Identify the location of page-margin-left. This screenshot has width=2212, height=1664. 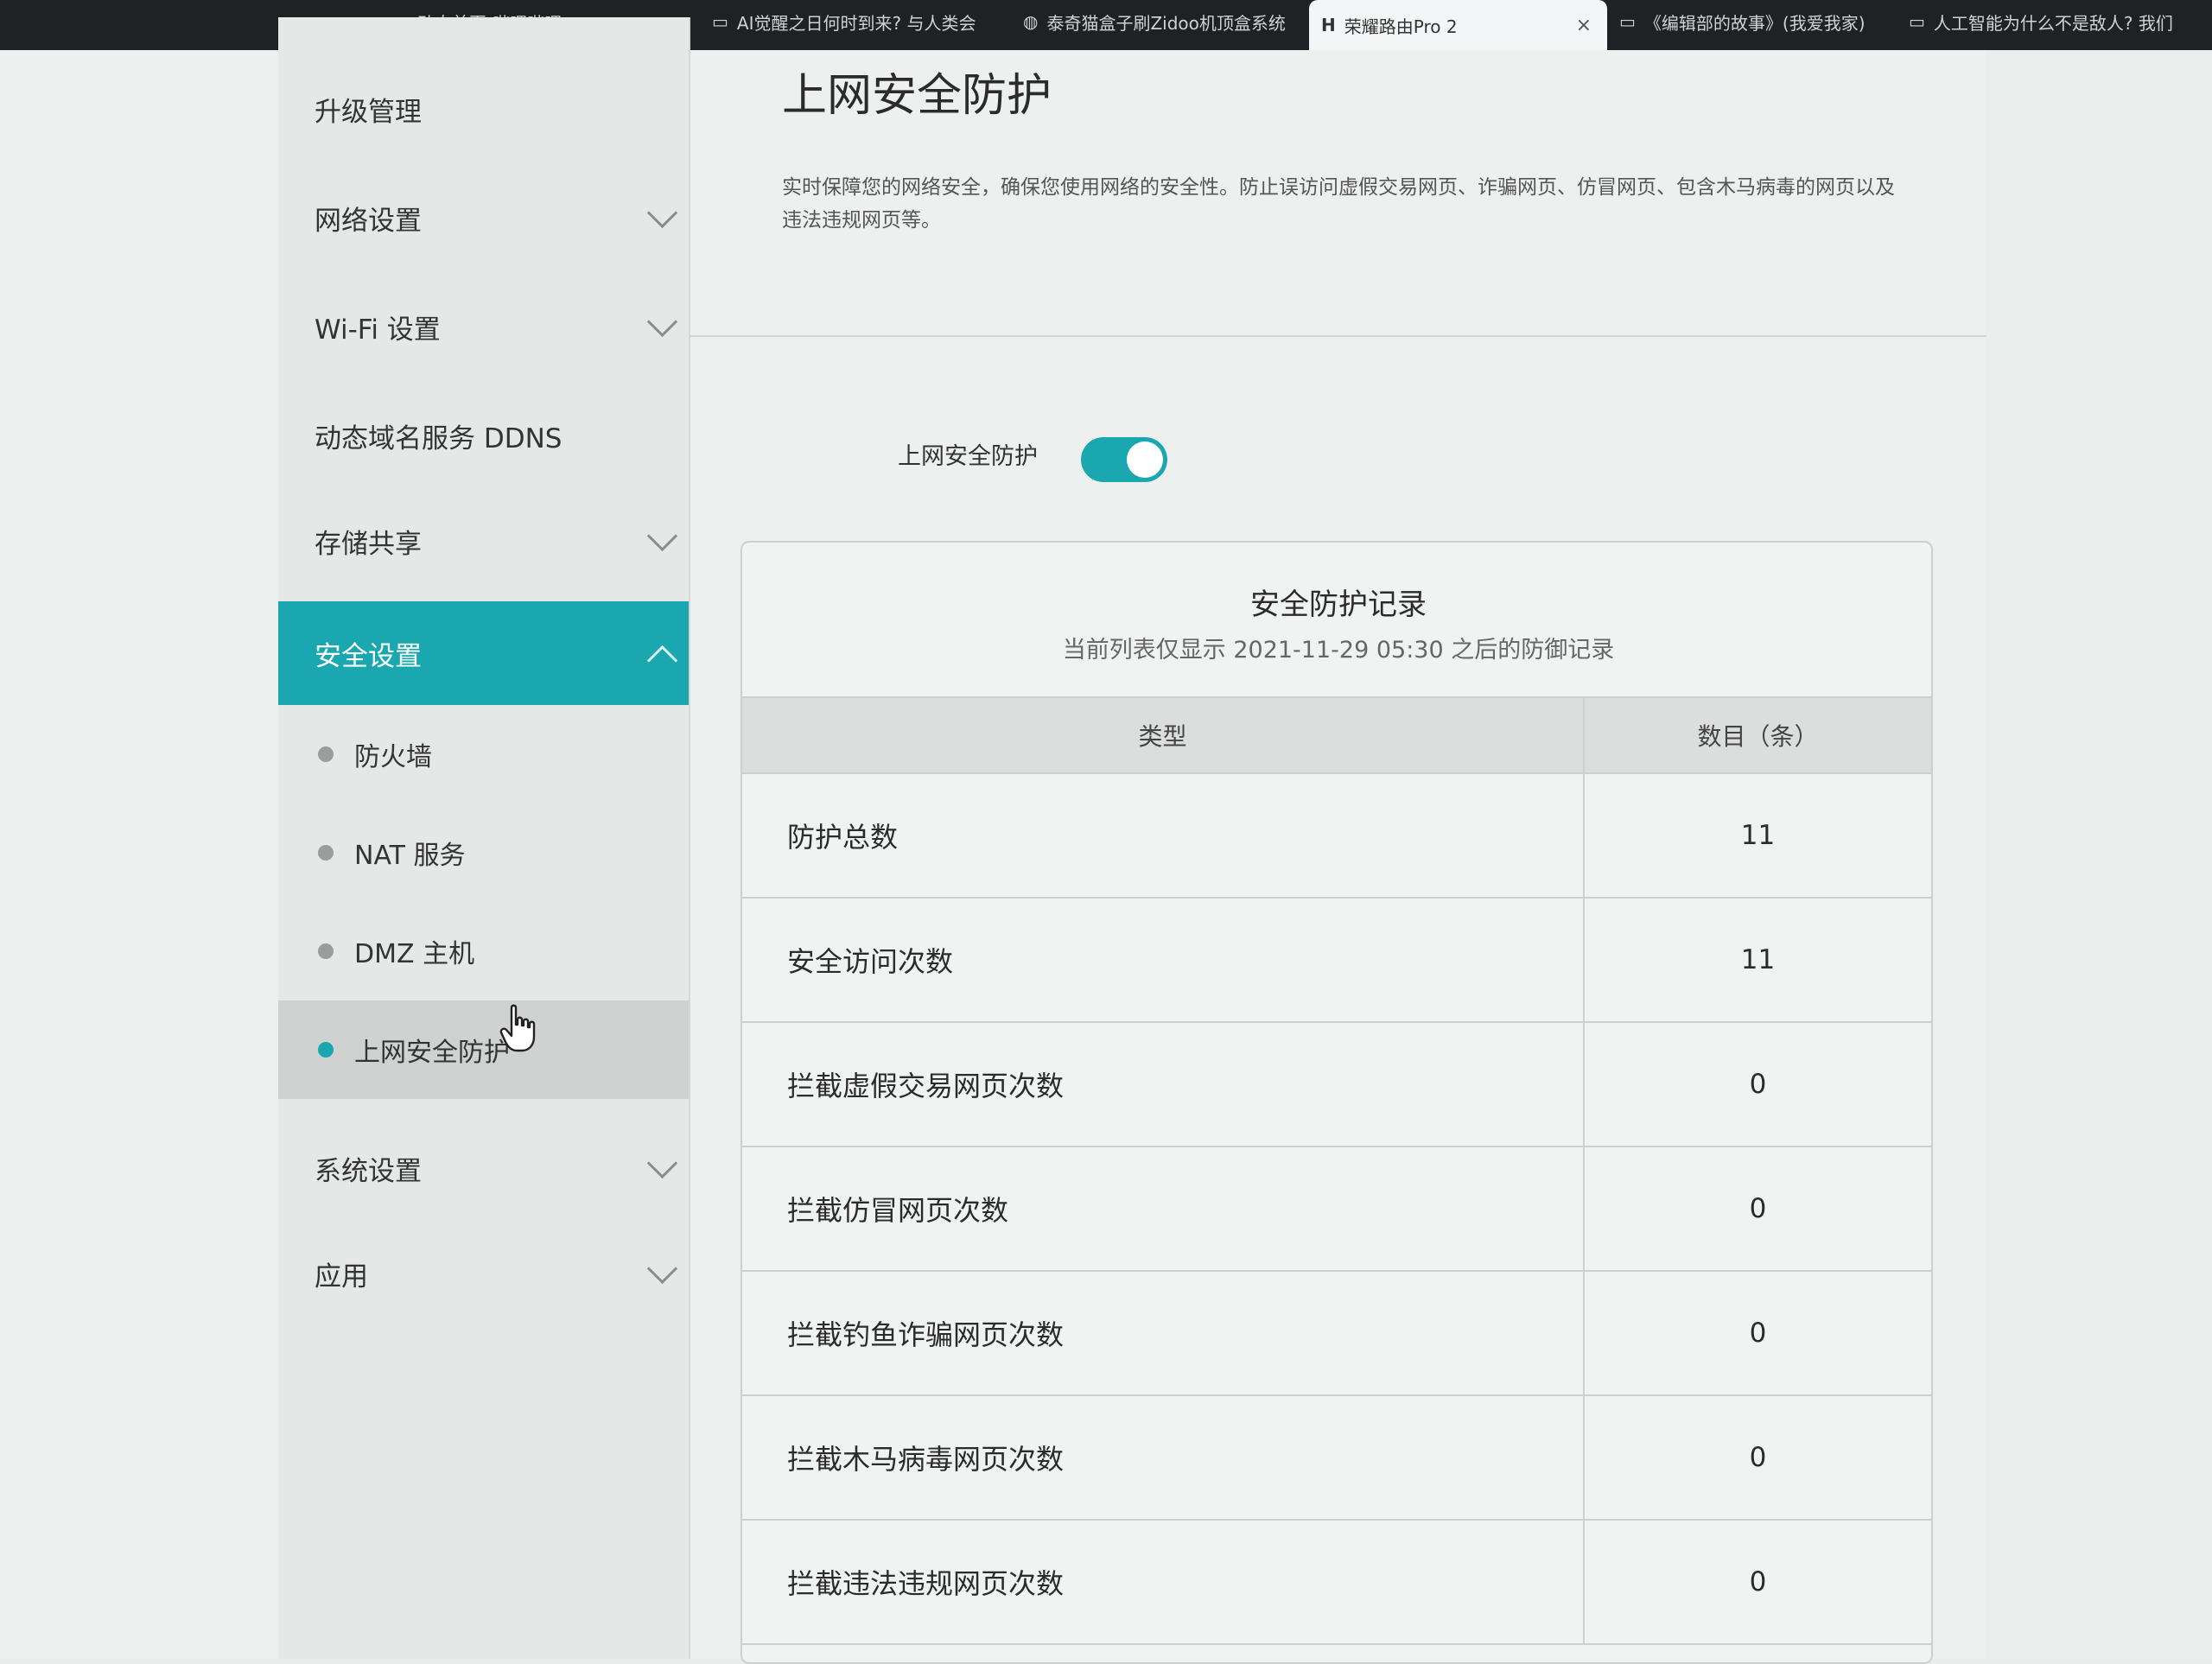
(139, 854).